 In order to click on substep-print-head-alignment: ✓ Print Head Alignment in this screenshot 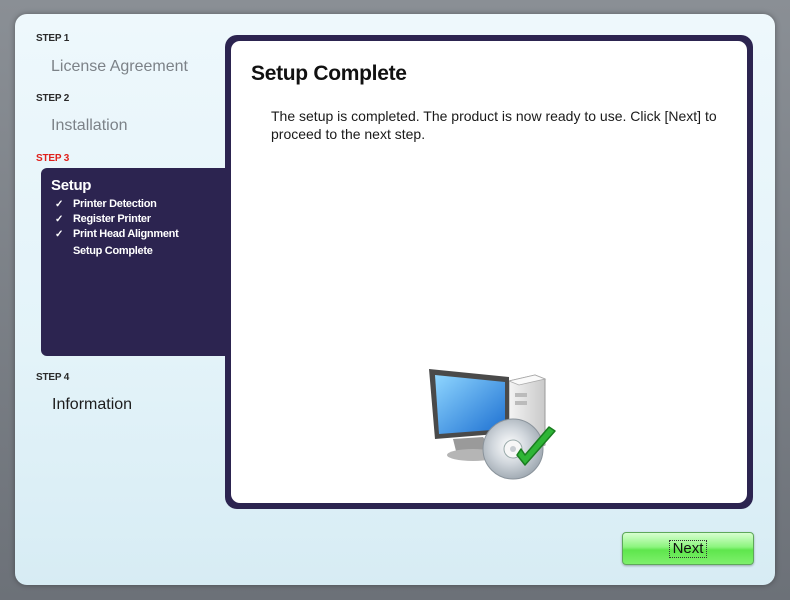, I will do `click(117, 234)`.